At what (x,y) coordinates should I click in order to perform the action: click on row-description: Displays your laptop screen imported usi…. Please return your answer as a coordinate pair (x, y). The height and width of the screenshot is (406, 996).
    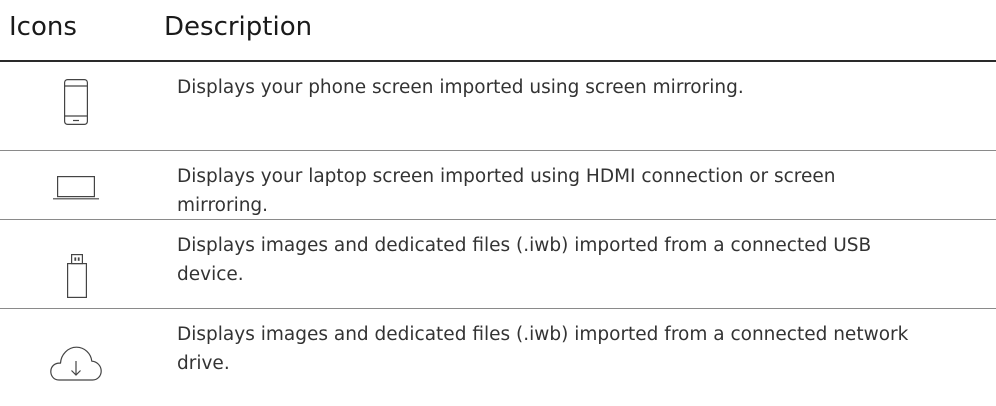
    Looking at the image, I should click on (506, 191).